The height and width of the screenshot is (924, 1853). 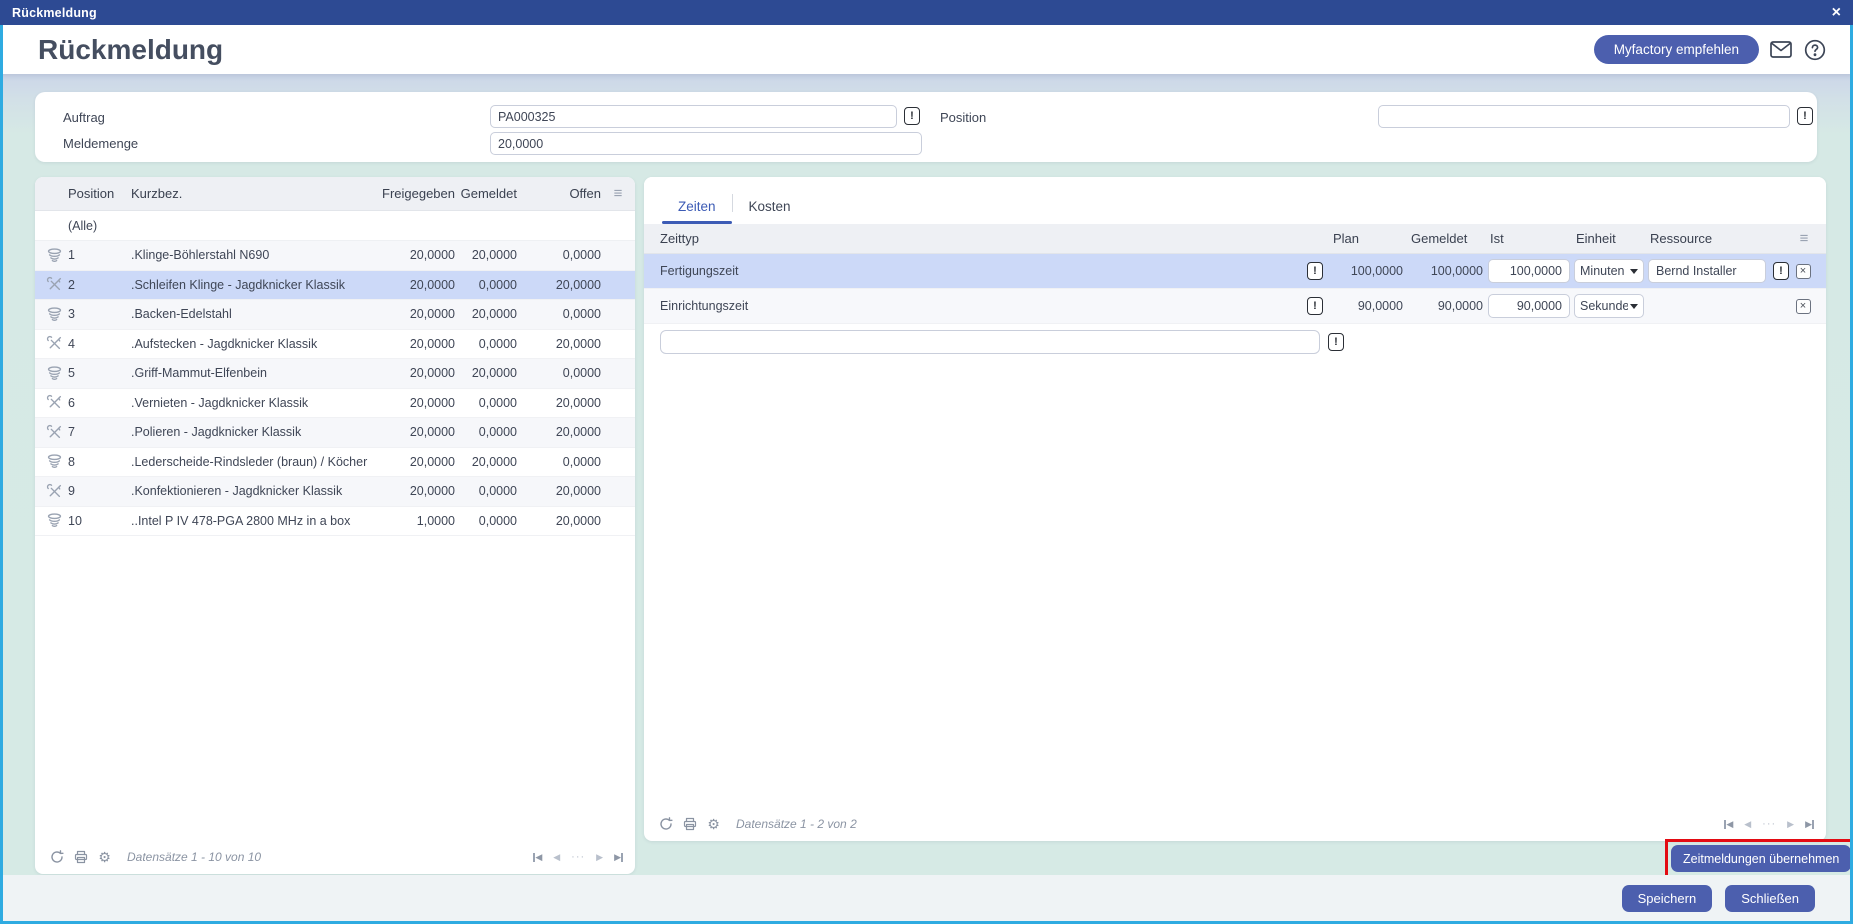 What do you see at coordinates (1369, 238) in the screenshot?
I see `col-plan: Plan` at bounding box center [1369, 238].